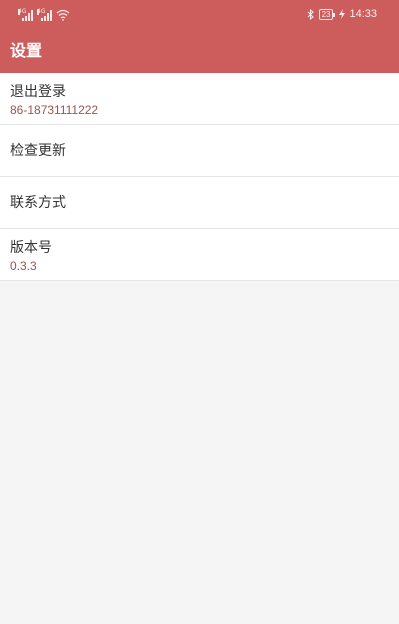 This screenshot has height=624, width=399. Describe the element at coordinates (23, 266) in the screenshot. I see `settings-item-version-value: 0.3.3` at that location.